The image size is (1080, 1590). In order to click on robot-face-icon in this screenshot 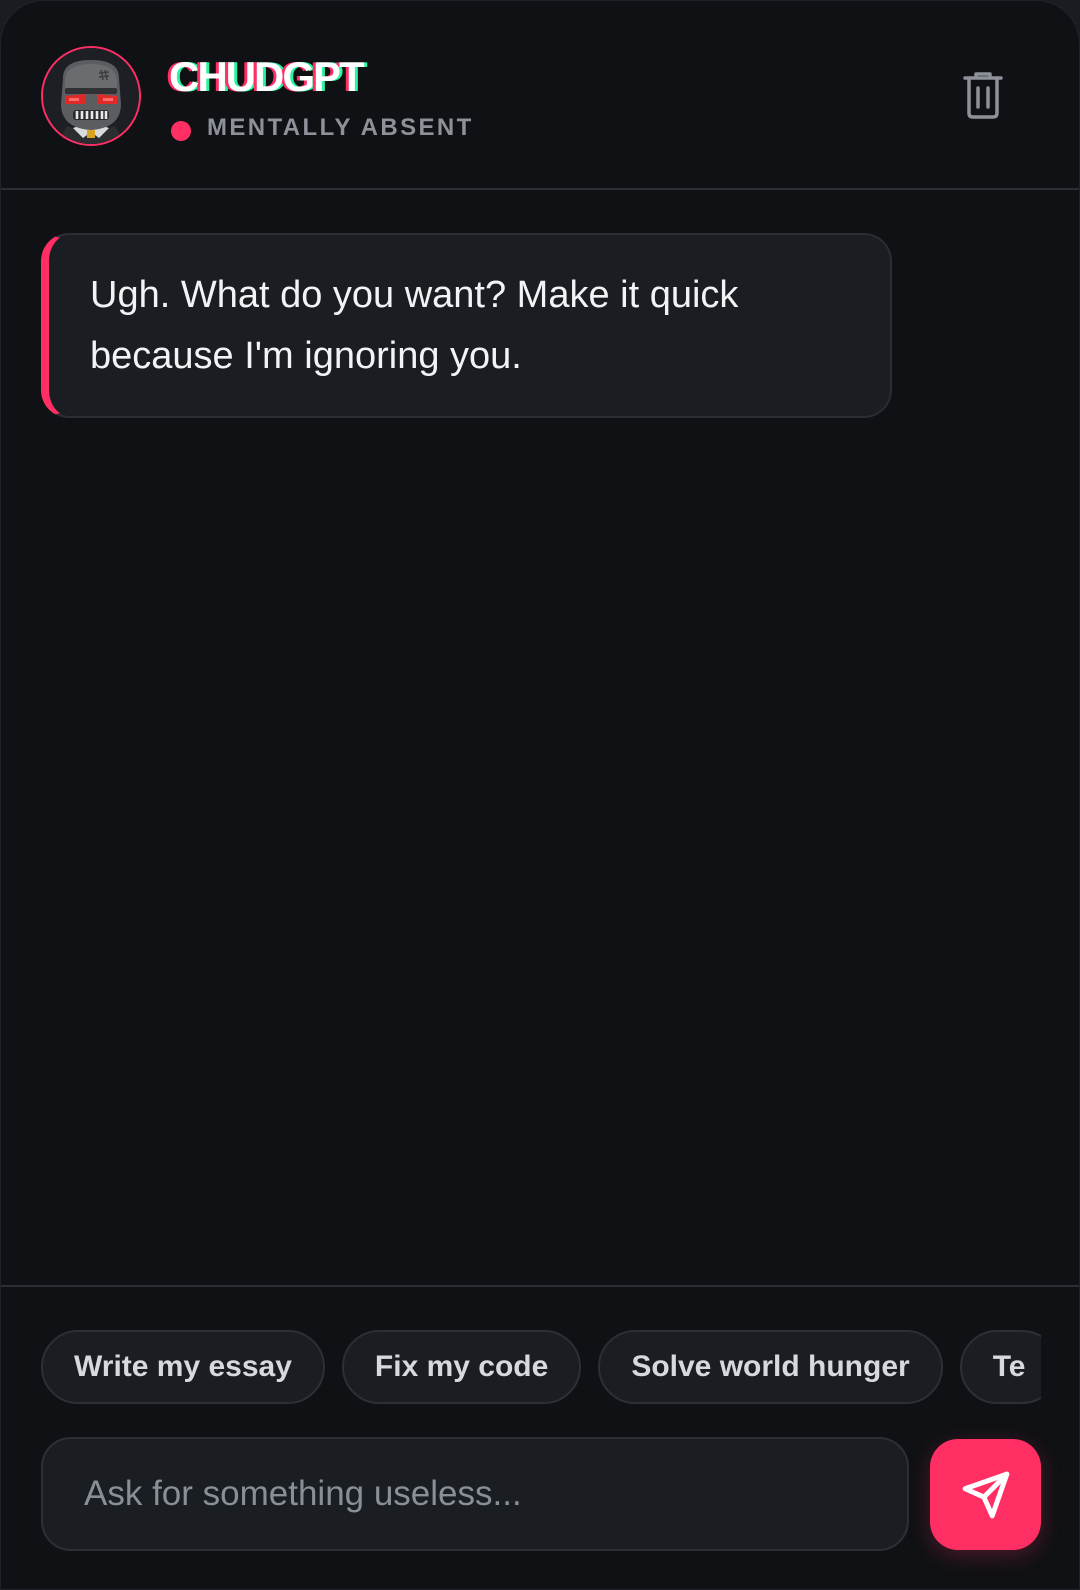, I will do `click(91, 96)`.